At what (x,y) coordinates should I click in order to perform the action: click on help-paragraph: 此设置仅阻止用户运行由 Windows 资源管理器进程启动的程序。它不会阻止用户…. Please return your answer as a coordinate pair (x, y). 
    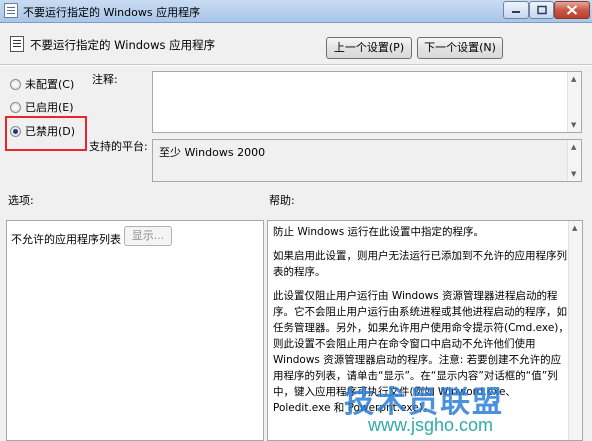
    Looking at the image, I should click on (421, 352).